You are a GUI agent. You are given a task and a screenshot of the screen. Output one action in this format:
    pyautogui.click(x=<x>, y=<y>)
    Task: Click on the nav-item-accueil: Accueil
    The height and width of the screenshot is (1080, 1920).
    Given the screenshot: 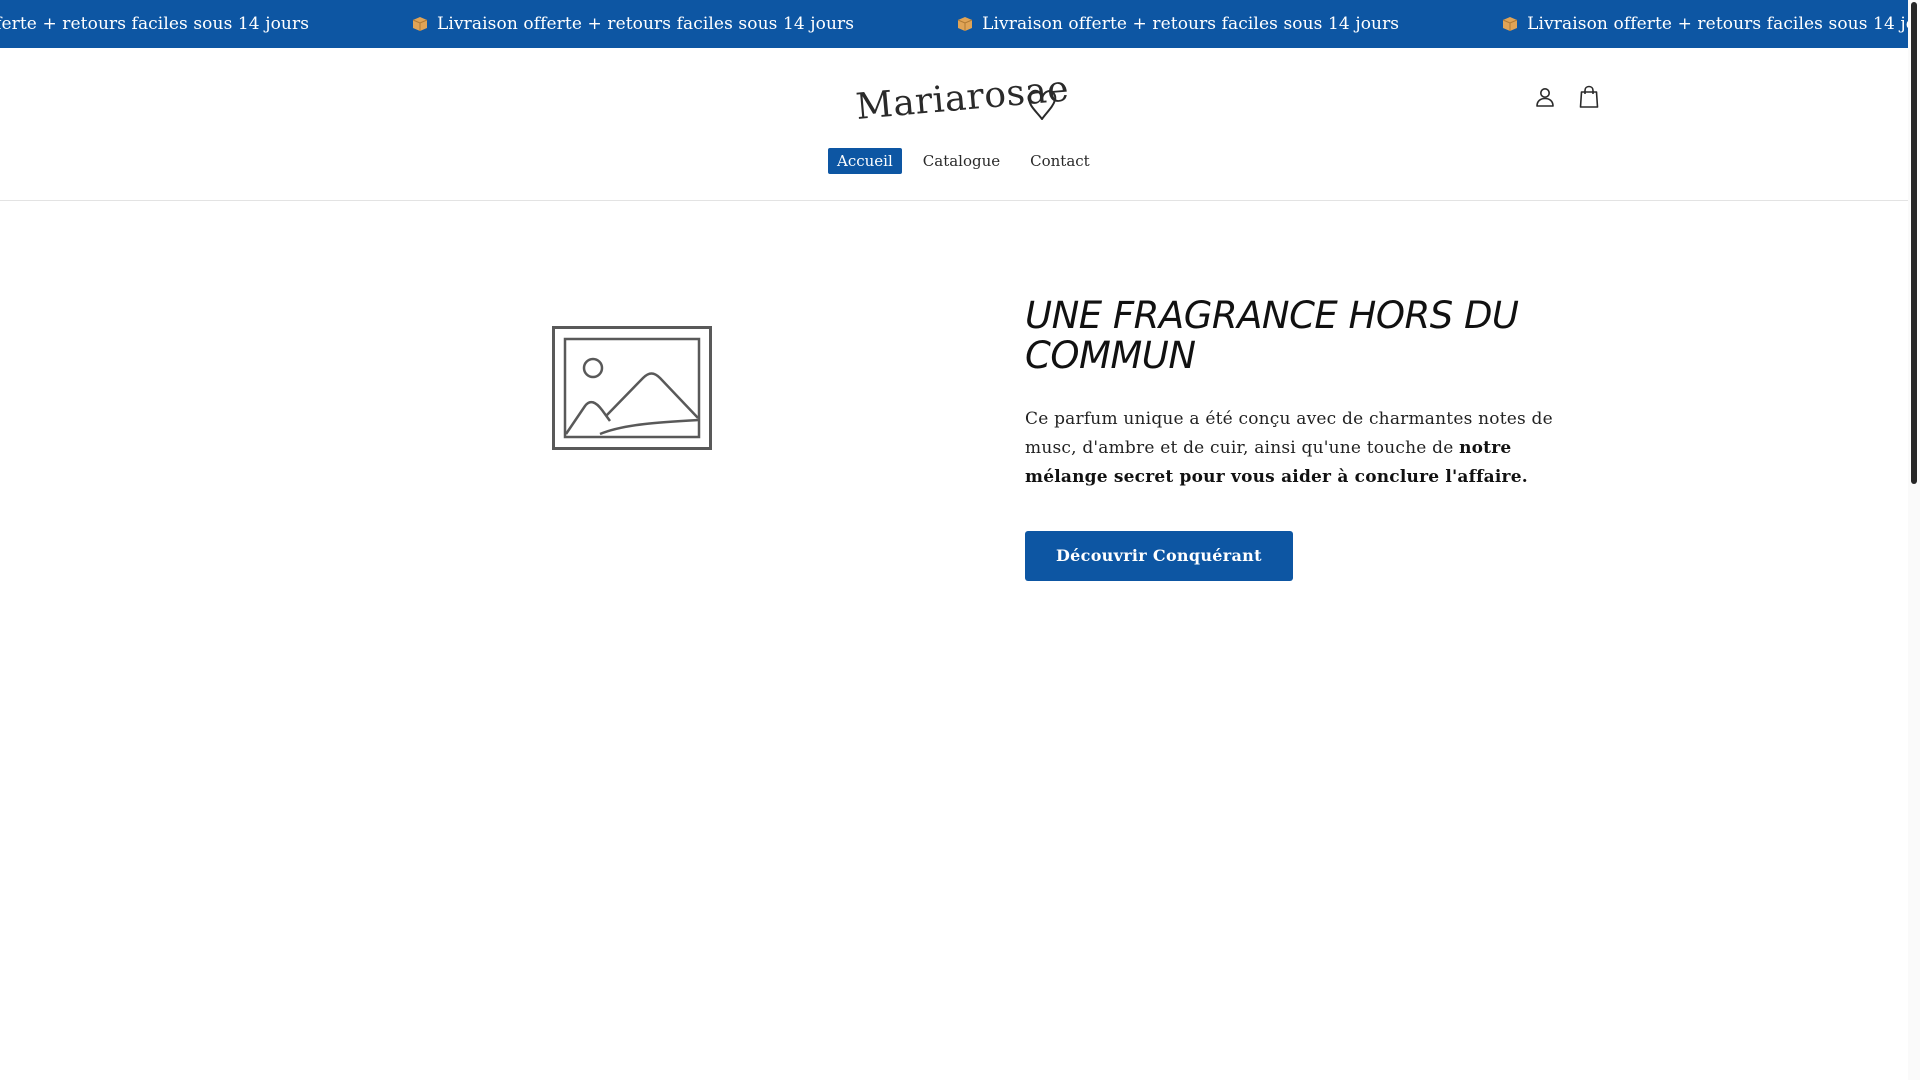 What is the action you would take?
    pyautogui.click(x=865, y=161)
    